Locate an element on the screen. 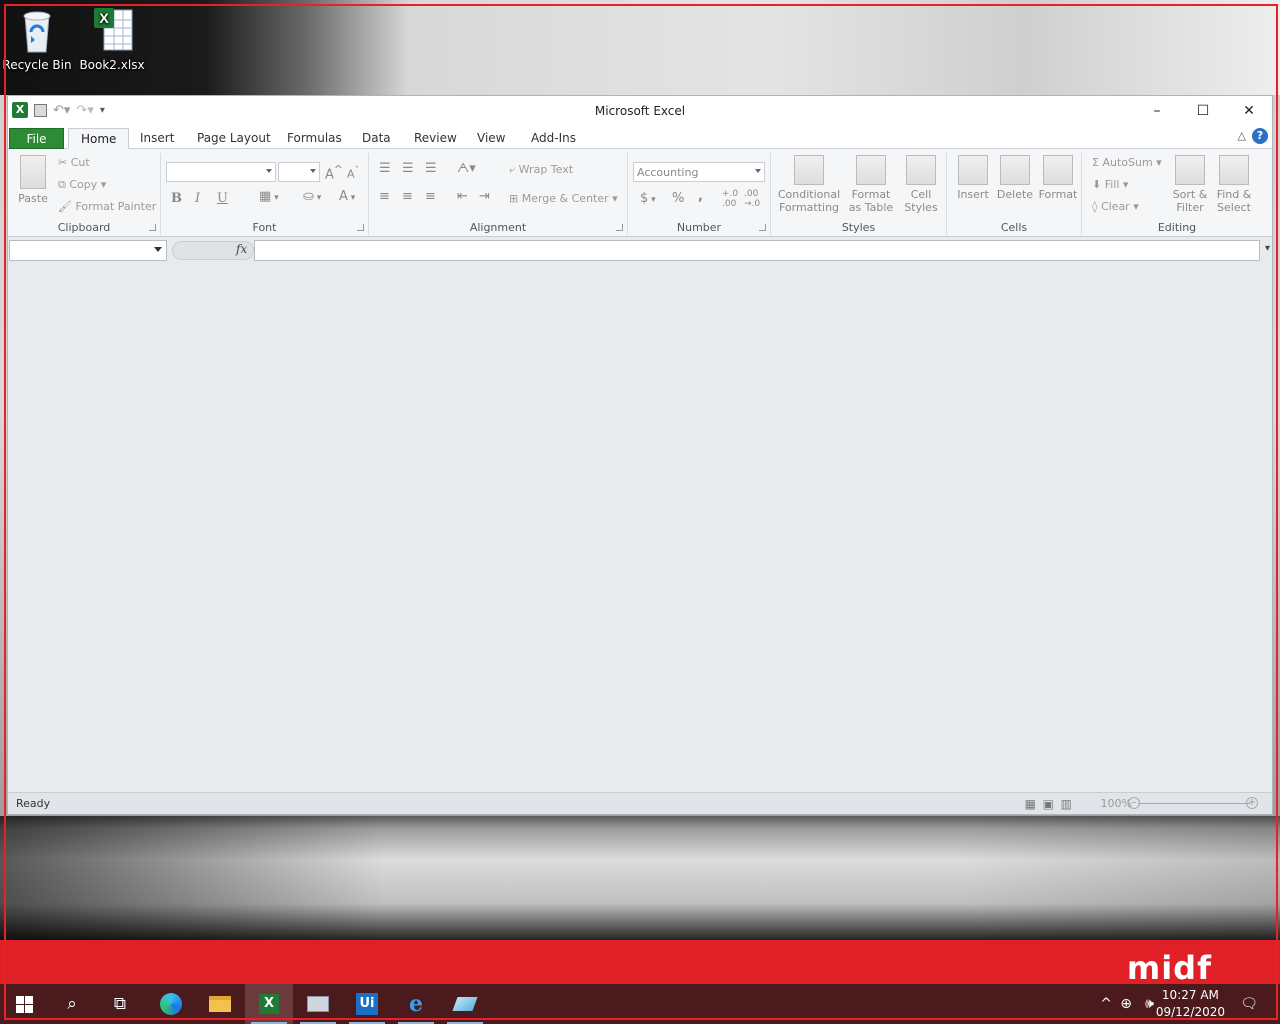  desktop-icon-book2: X Book2.xlsx is located at coordinates (112, 39).